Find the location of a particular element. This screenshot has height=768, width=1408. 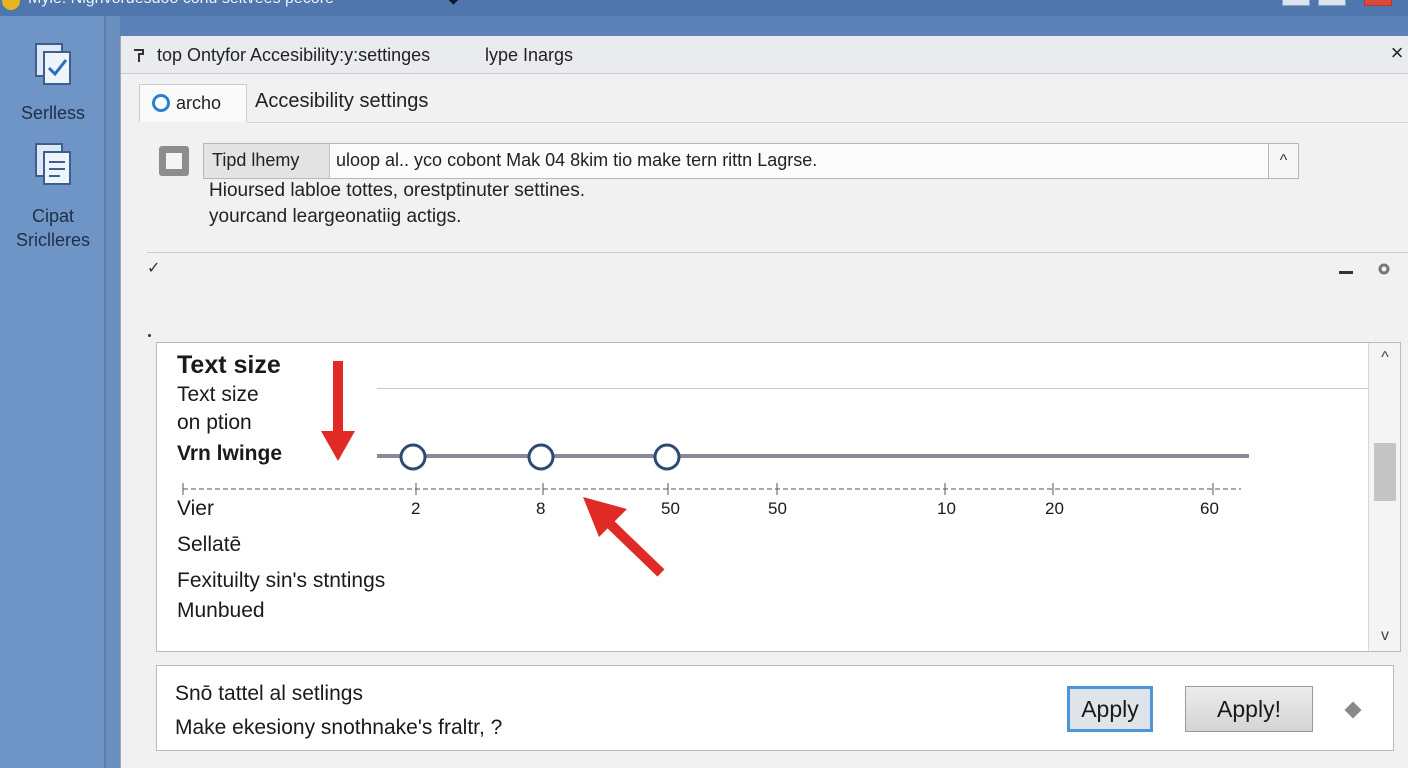

vertical-scrollbar: ^ v is located at coordinates (1384, 497).